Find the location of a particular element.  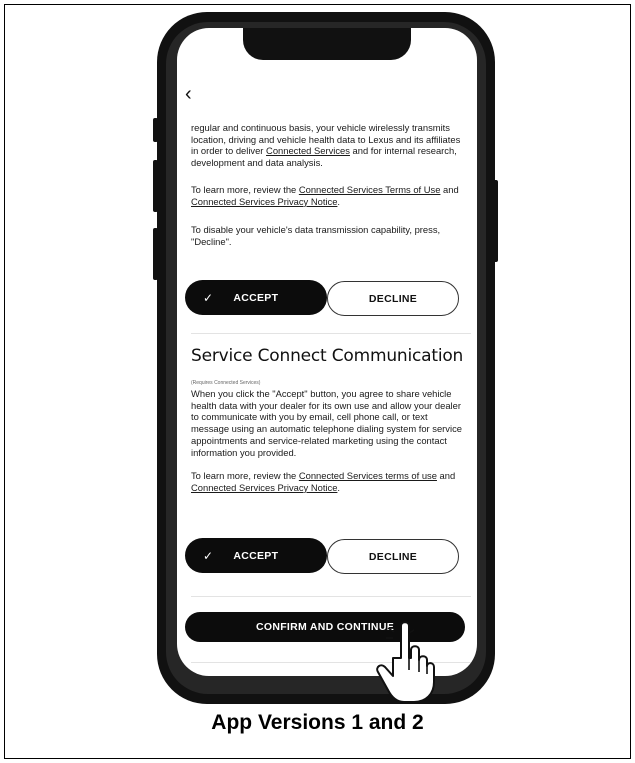

section-divider is located at coordinates (331, 333).